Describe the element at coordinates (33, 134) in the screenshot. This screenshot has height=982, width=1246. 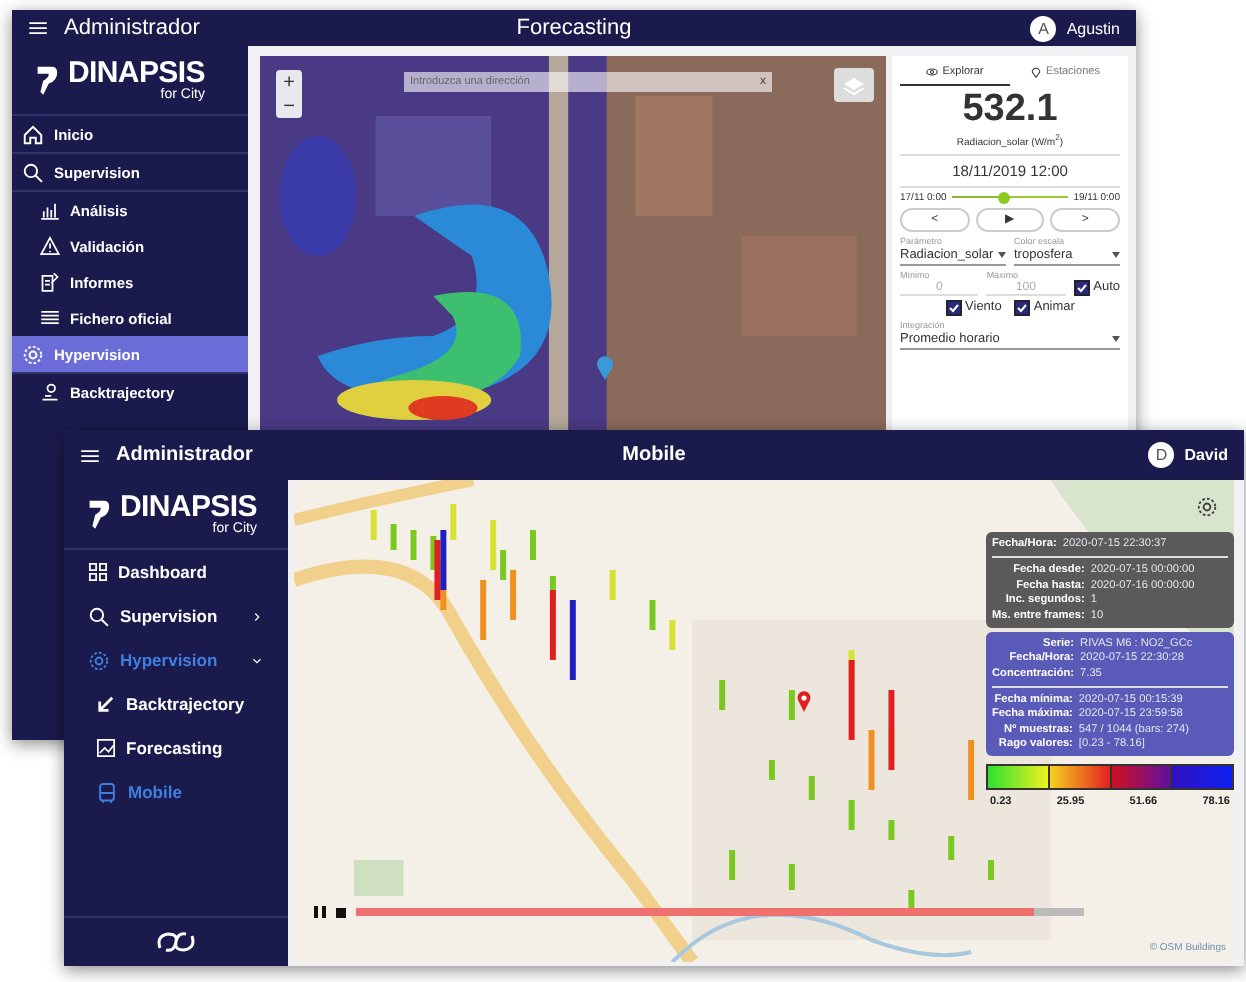
I see `home-icon` at that location.